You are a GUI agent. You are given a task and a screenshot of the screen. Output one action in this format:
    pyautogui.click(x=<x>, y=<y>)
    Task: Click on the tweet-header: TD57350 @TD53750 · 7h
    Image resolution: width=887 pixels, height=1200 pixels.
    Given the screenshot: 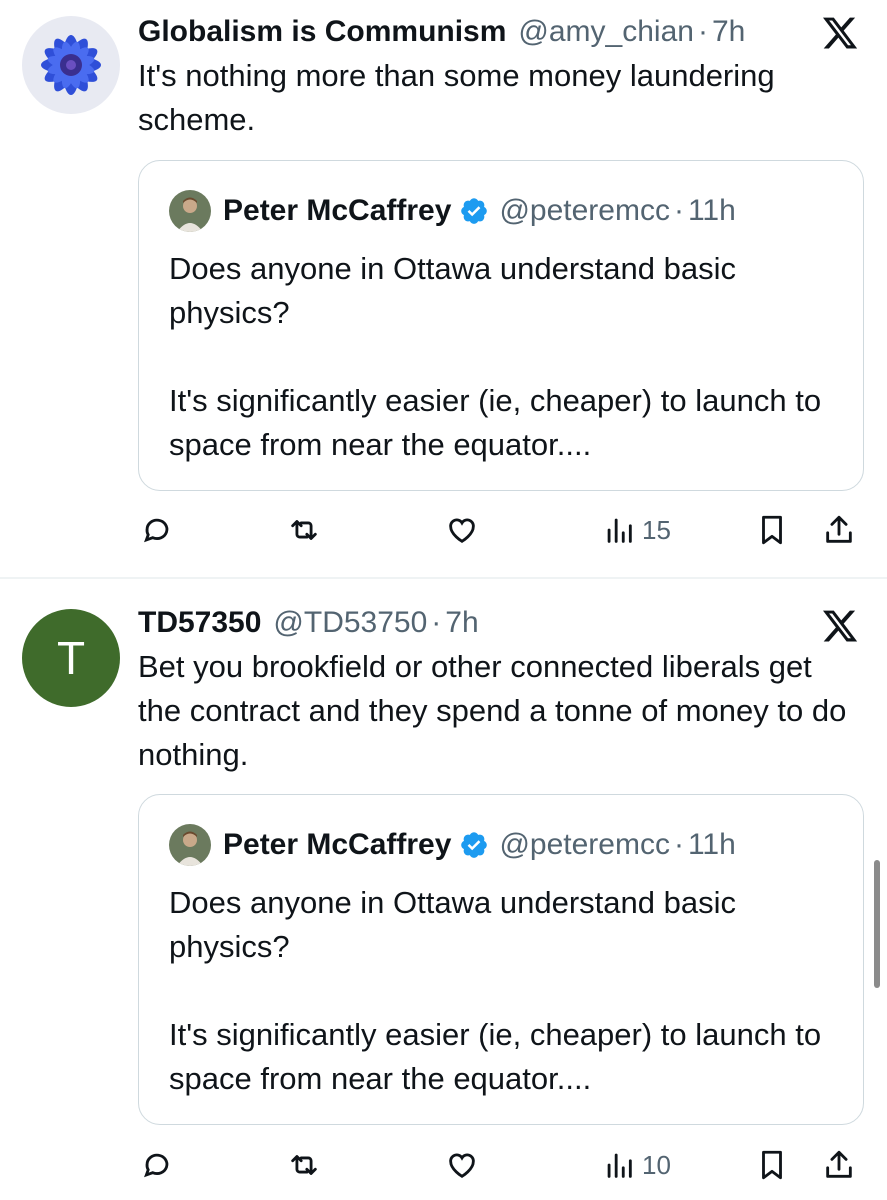 What is the action you would take?
    pyautogui.click(x=308, y=623)
    